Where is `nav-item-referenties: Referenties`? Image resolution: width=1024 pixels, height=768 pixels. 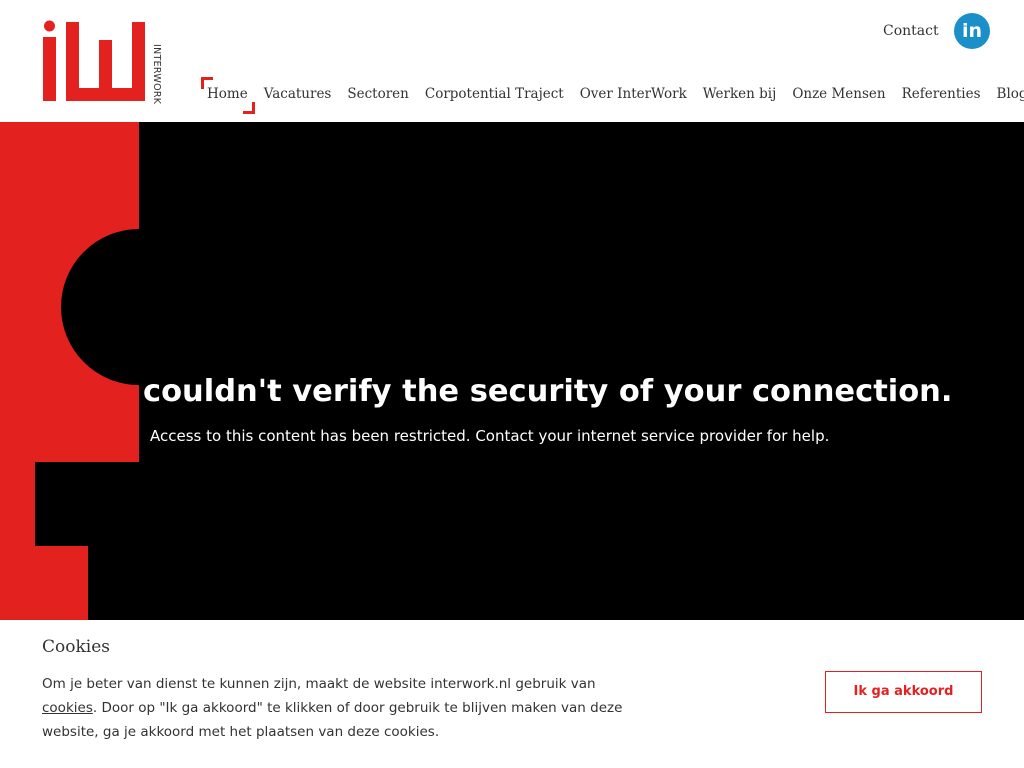 nav-item-referenties: Referenties is located at coordinates (941, 95).